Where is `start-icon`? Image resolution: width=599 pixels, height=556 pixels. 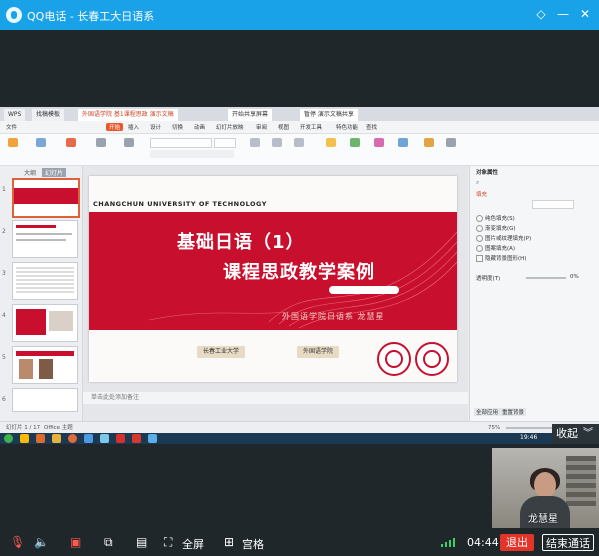 start-icon is located at coordinates (8, 438).